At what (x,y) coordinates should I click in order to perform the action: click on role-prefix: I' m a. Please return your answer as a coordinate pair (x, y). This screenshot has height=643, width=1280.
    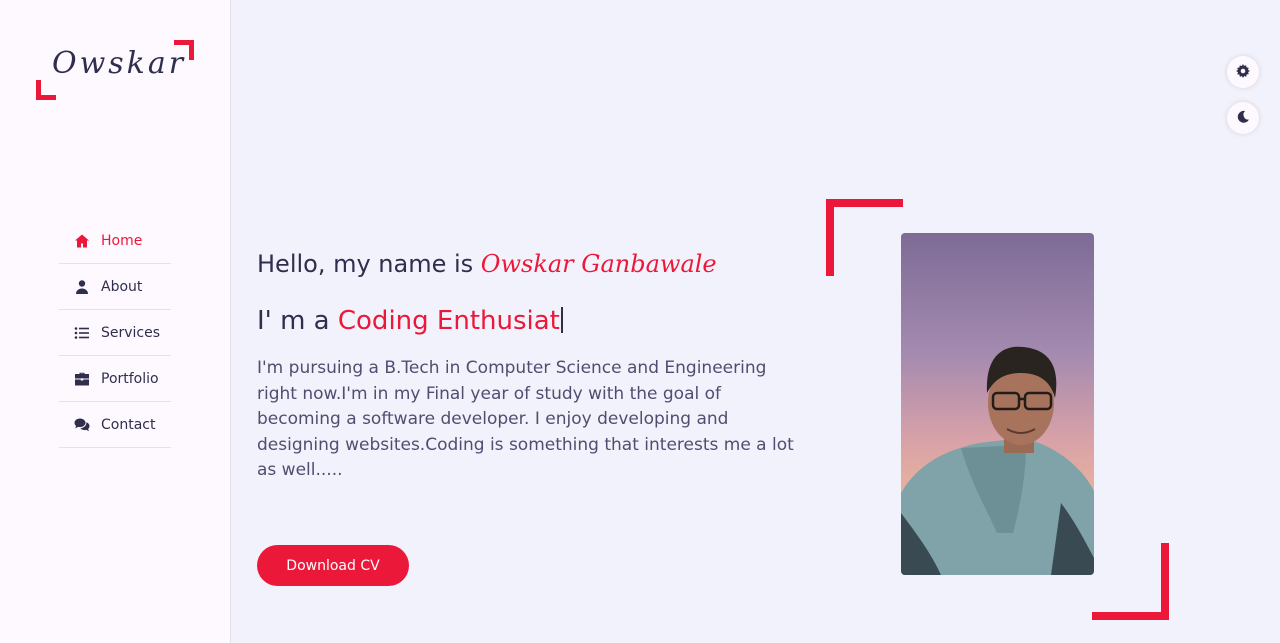
    Looking at the image, I should click on (297, 321).